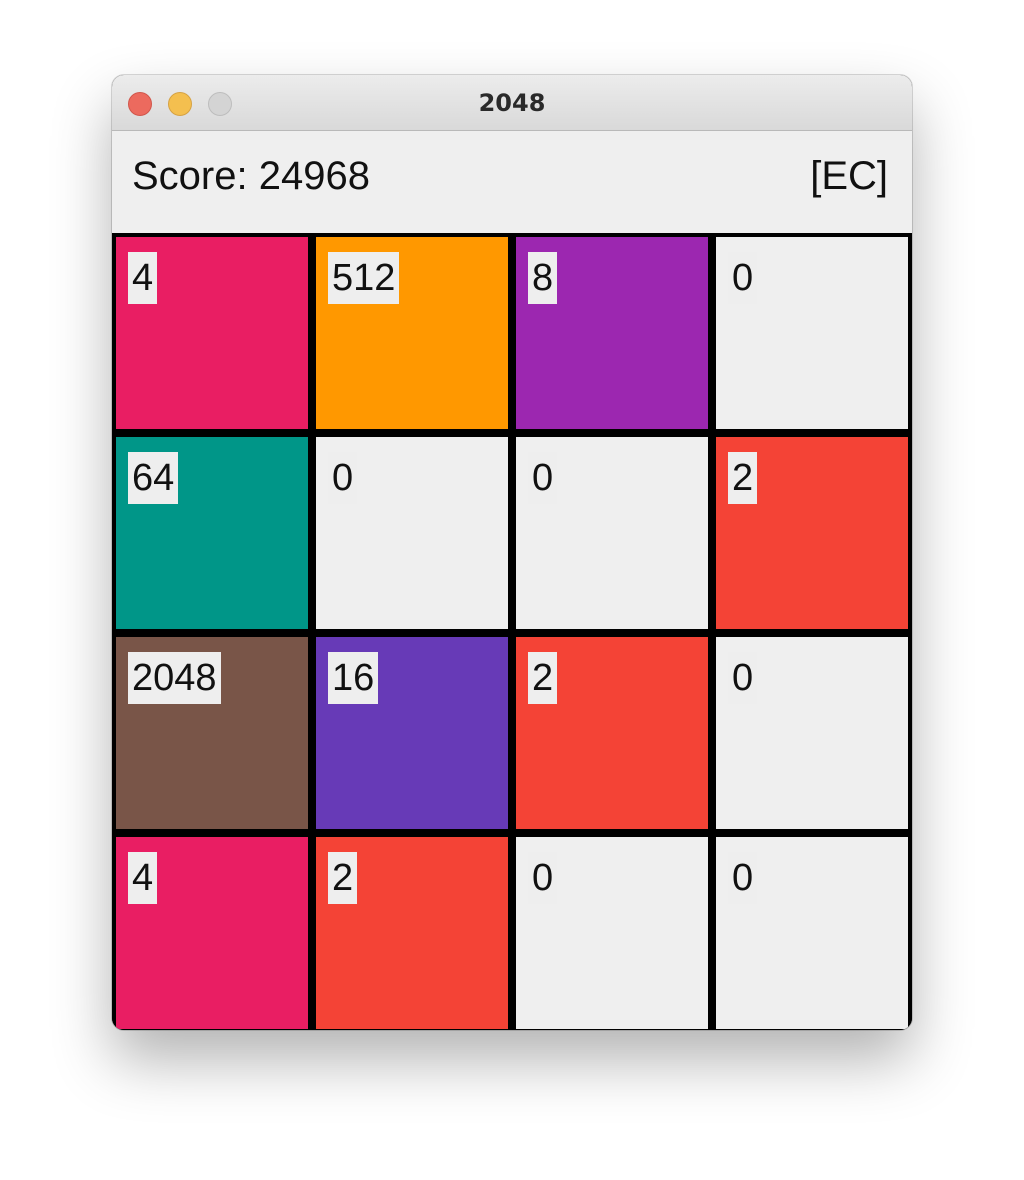 The image size is (1024, 1180). Describe the element at coordinates (543, 278) in the screenshot. I see `tile-value: 8` at that location.